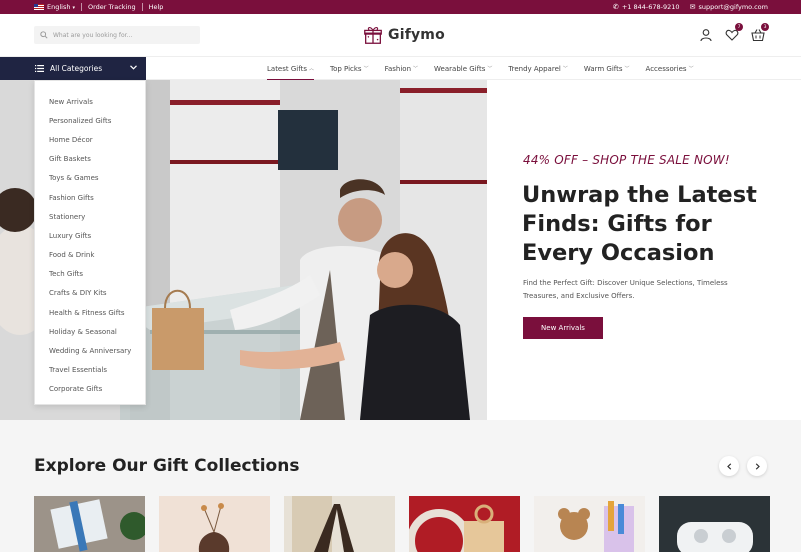 This screenshot has width=801, height=552. Describe the element at coordinates (90, 331) in the screenshot. I see `category-item: Holiday & Seasonal` at that location.